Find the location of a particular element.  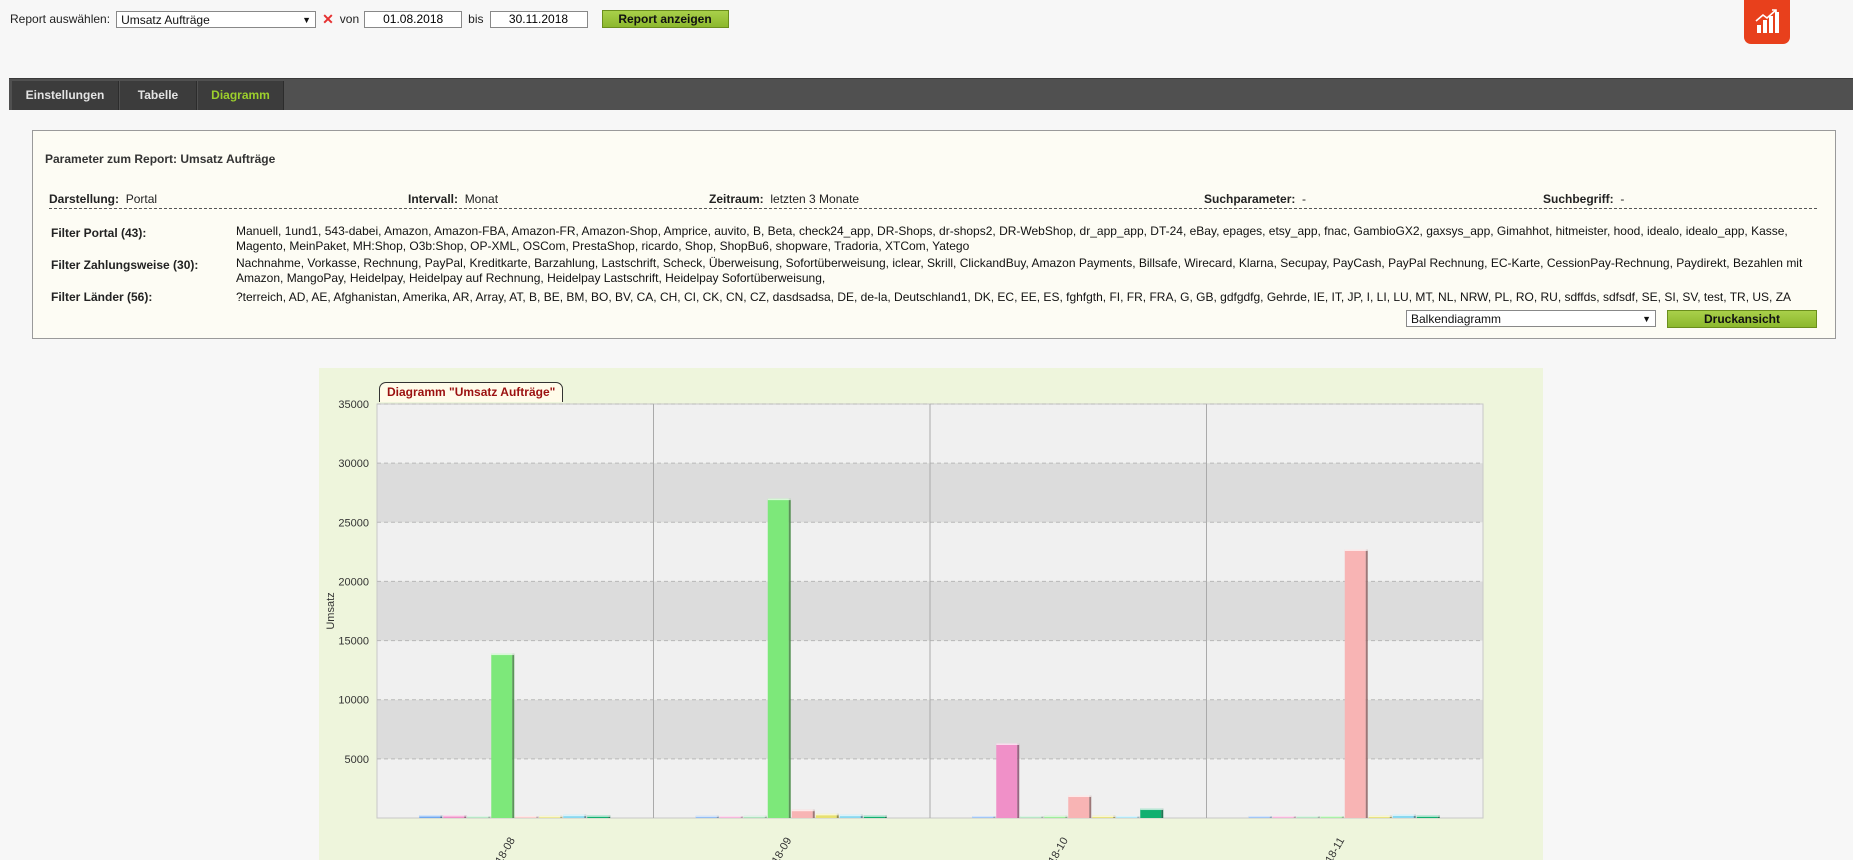

suchbegriff-label: Suchbegriff: is located at coordinates (1578, 199).